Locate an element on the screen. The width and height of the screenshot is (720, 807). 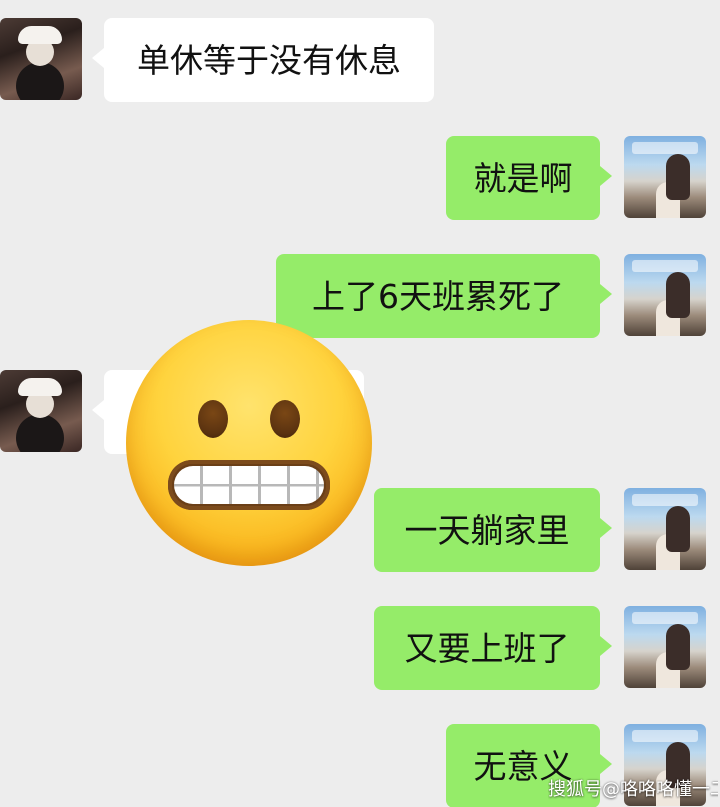
message-bubble-outgoing: 一天躺家里 is located at coordinates (493, 530).